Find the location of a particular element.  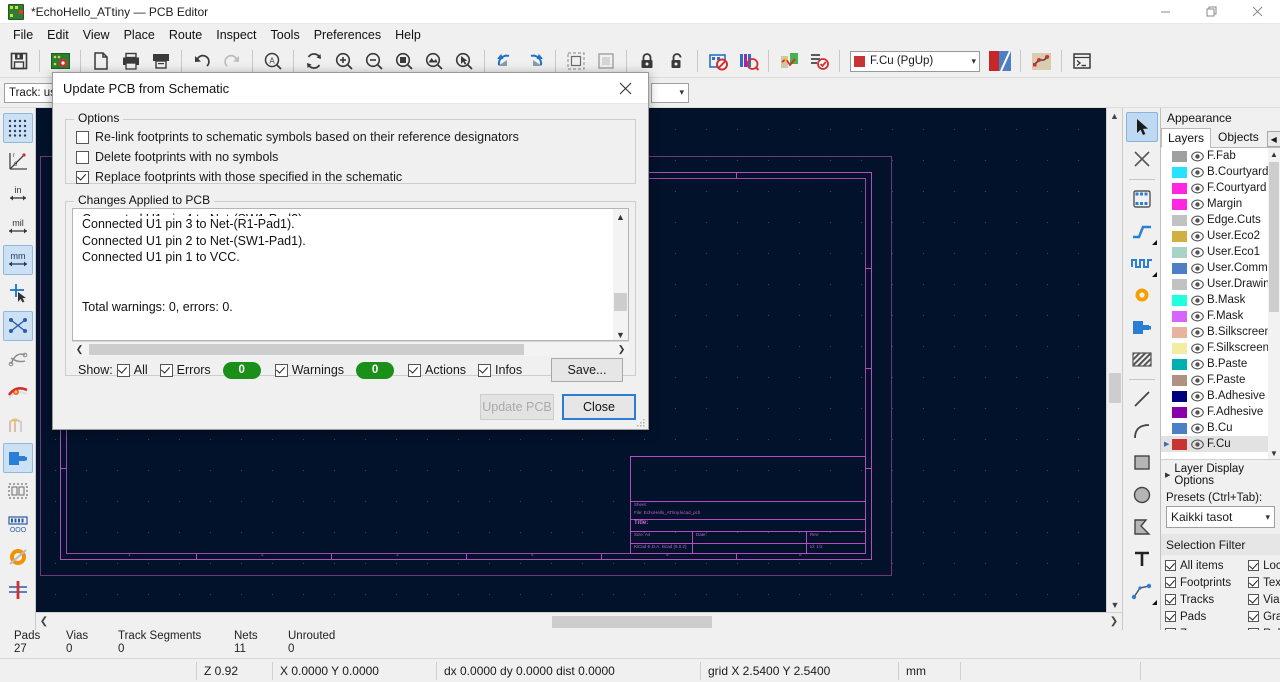

log-hscroll-thumb is located at coordinates (306, 349).